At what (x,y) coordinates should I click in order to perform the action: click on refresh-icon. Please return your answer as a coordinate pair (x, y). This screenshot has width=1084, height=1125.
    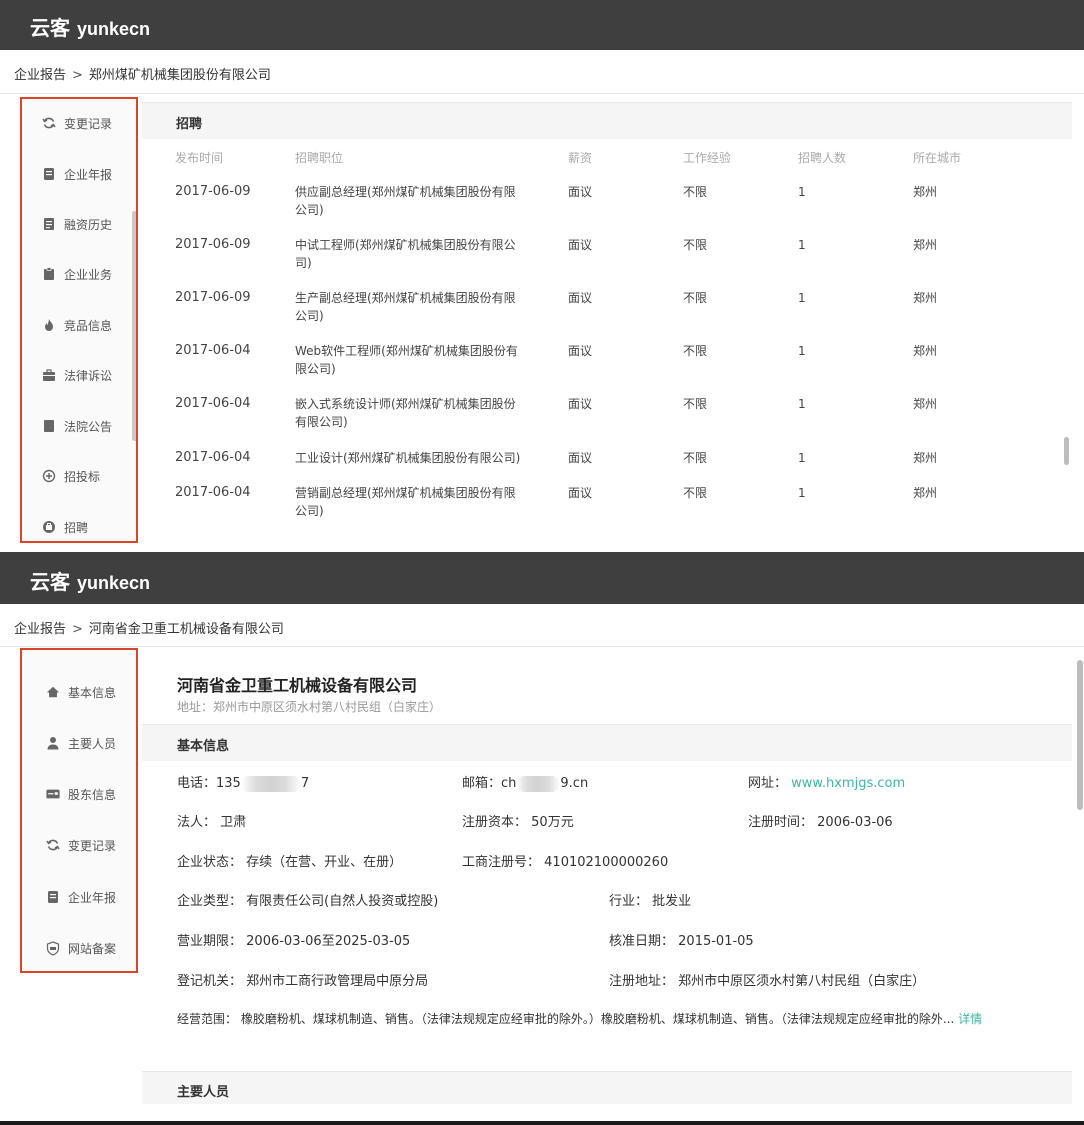
    Looking at the image, I should click on (53, 845).